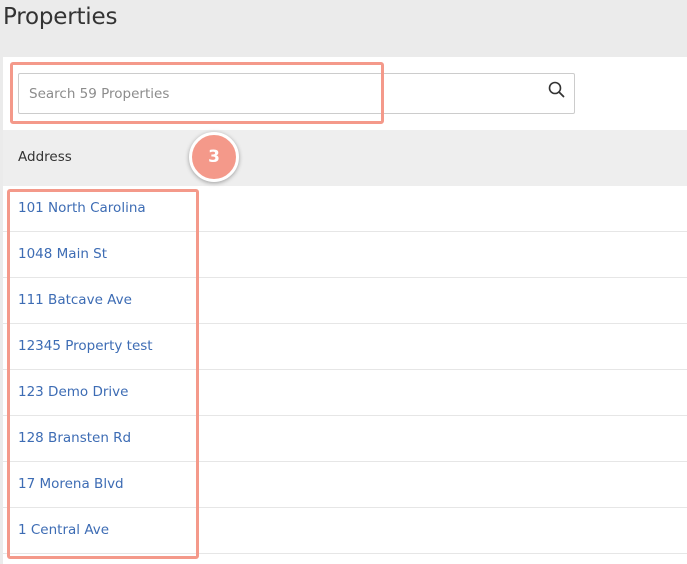 The width and height of the screenshot is (687, 564). What do you see at coordinates (197, 93) in the screenshot?
I see `search-highlight-annotation` at bounding box center [197, 93].